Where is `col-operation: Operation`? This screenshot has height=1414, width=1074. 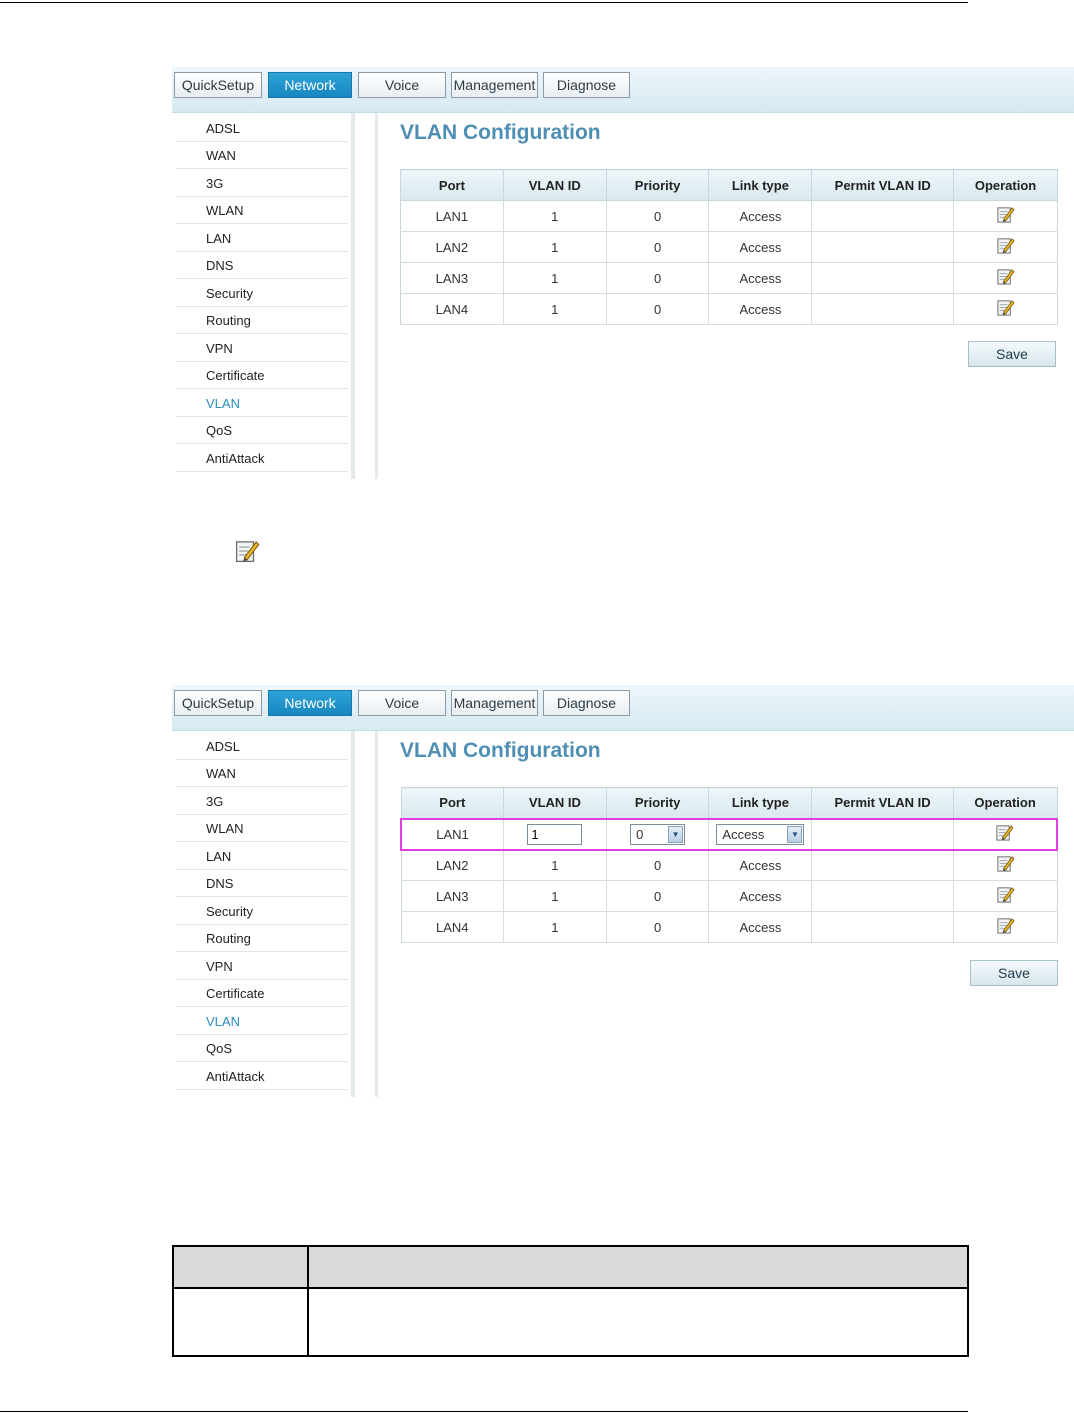 col-operation: Operation is located at coordinates (1005, 185).